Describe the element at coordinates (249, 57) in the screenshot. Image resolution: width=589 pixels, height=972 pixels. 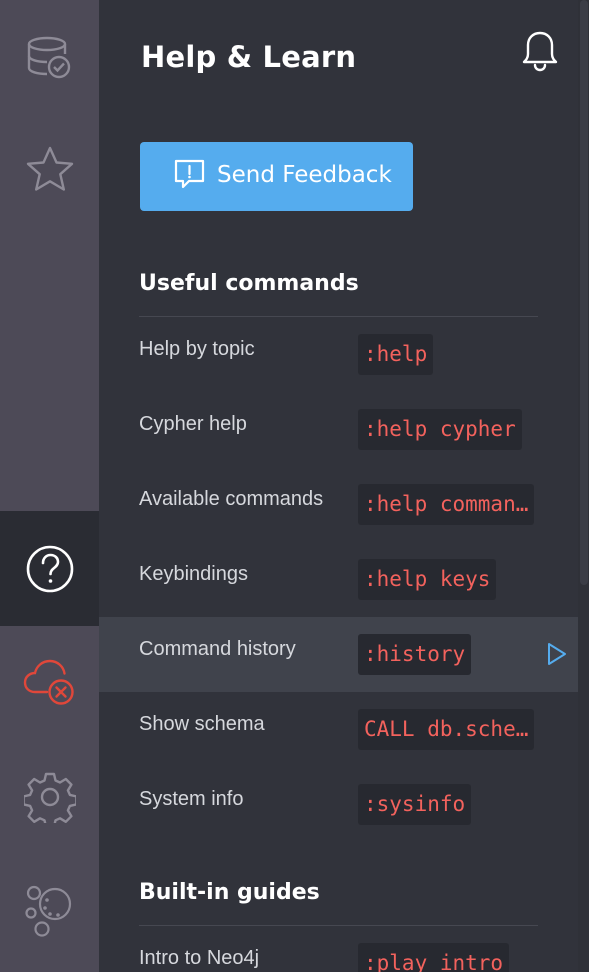
I see `drawer-title: Help & Learn` at that location.